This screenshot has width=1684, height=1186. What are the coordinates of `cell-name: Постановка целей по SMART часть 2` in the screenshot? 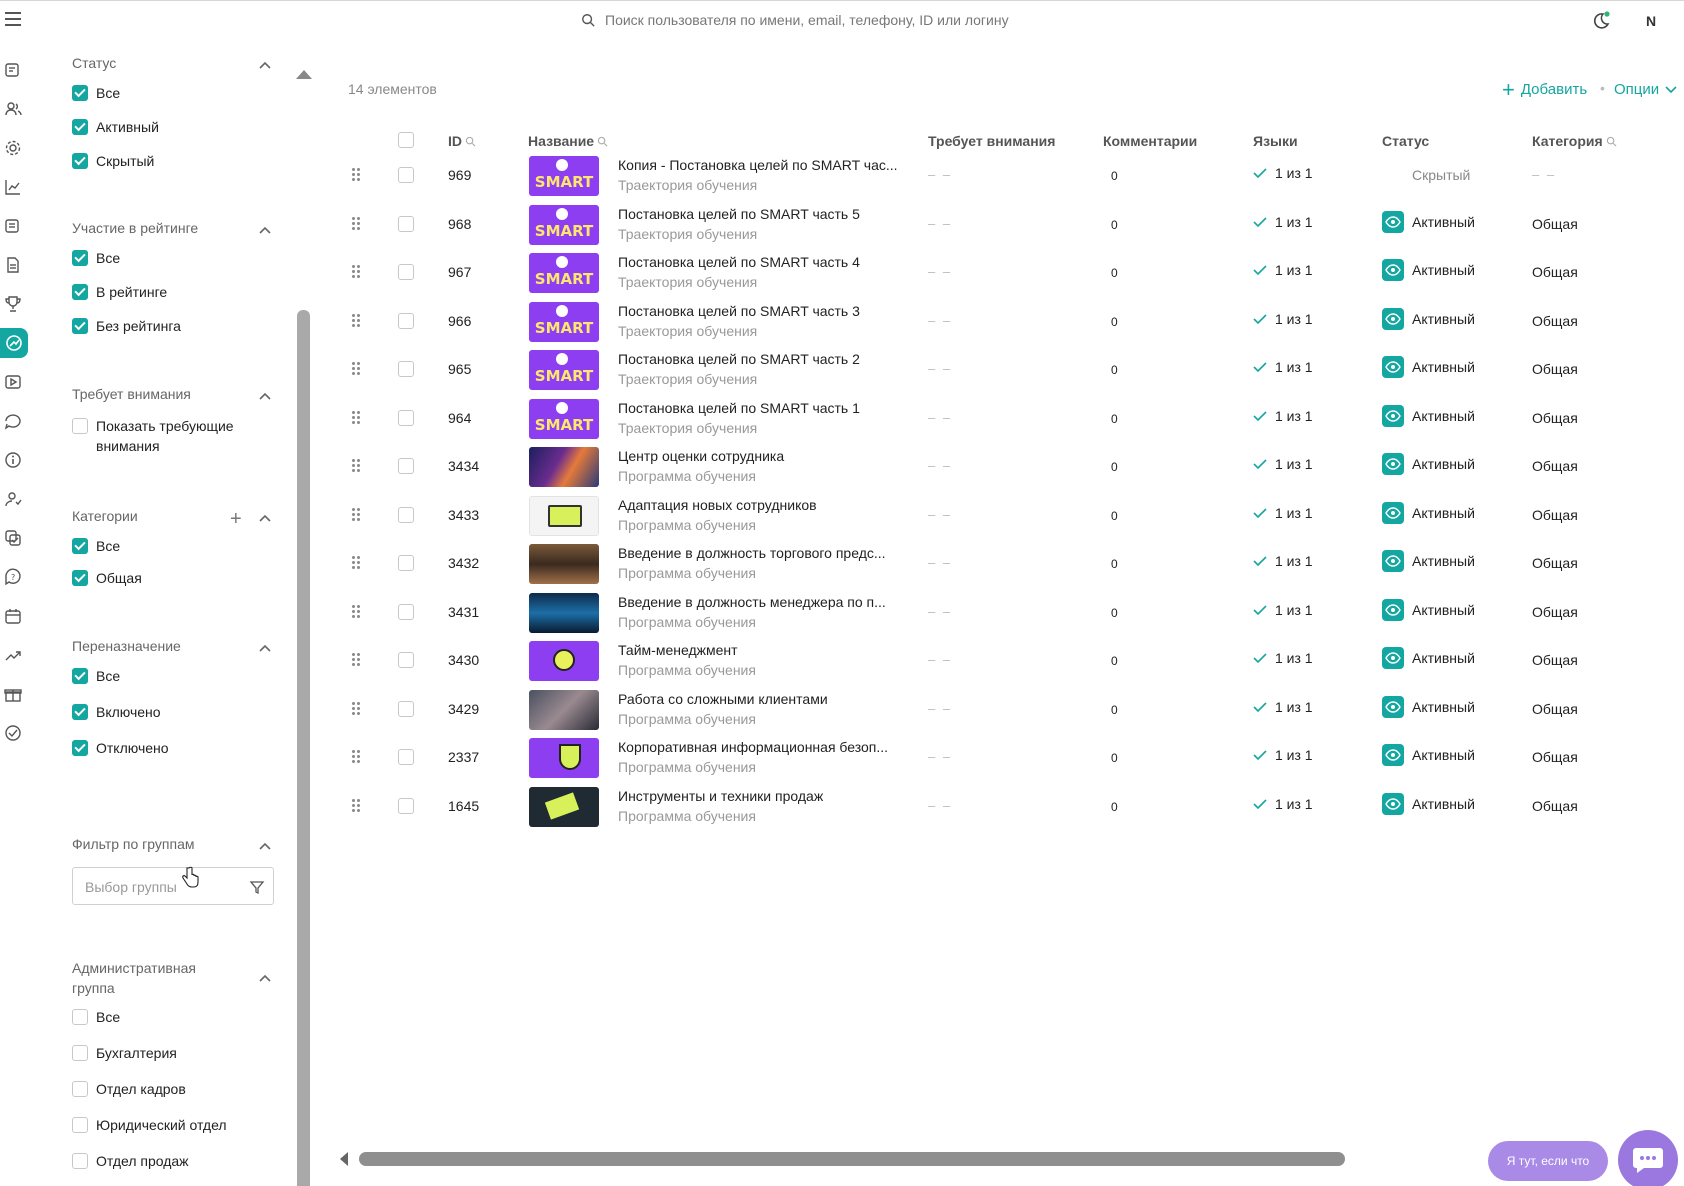 It's located at (739, 359).